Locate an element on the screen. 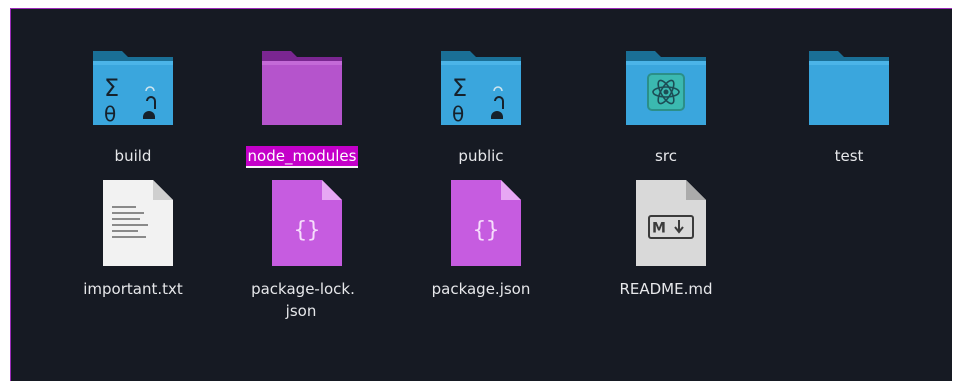 This screenshot has width=961, height=381. file-label: README.md is located at coordinates (666, 289).